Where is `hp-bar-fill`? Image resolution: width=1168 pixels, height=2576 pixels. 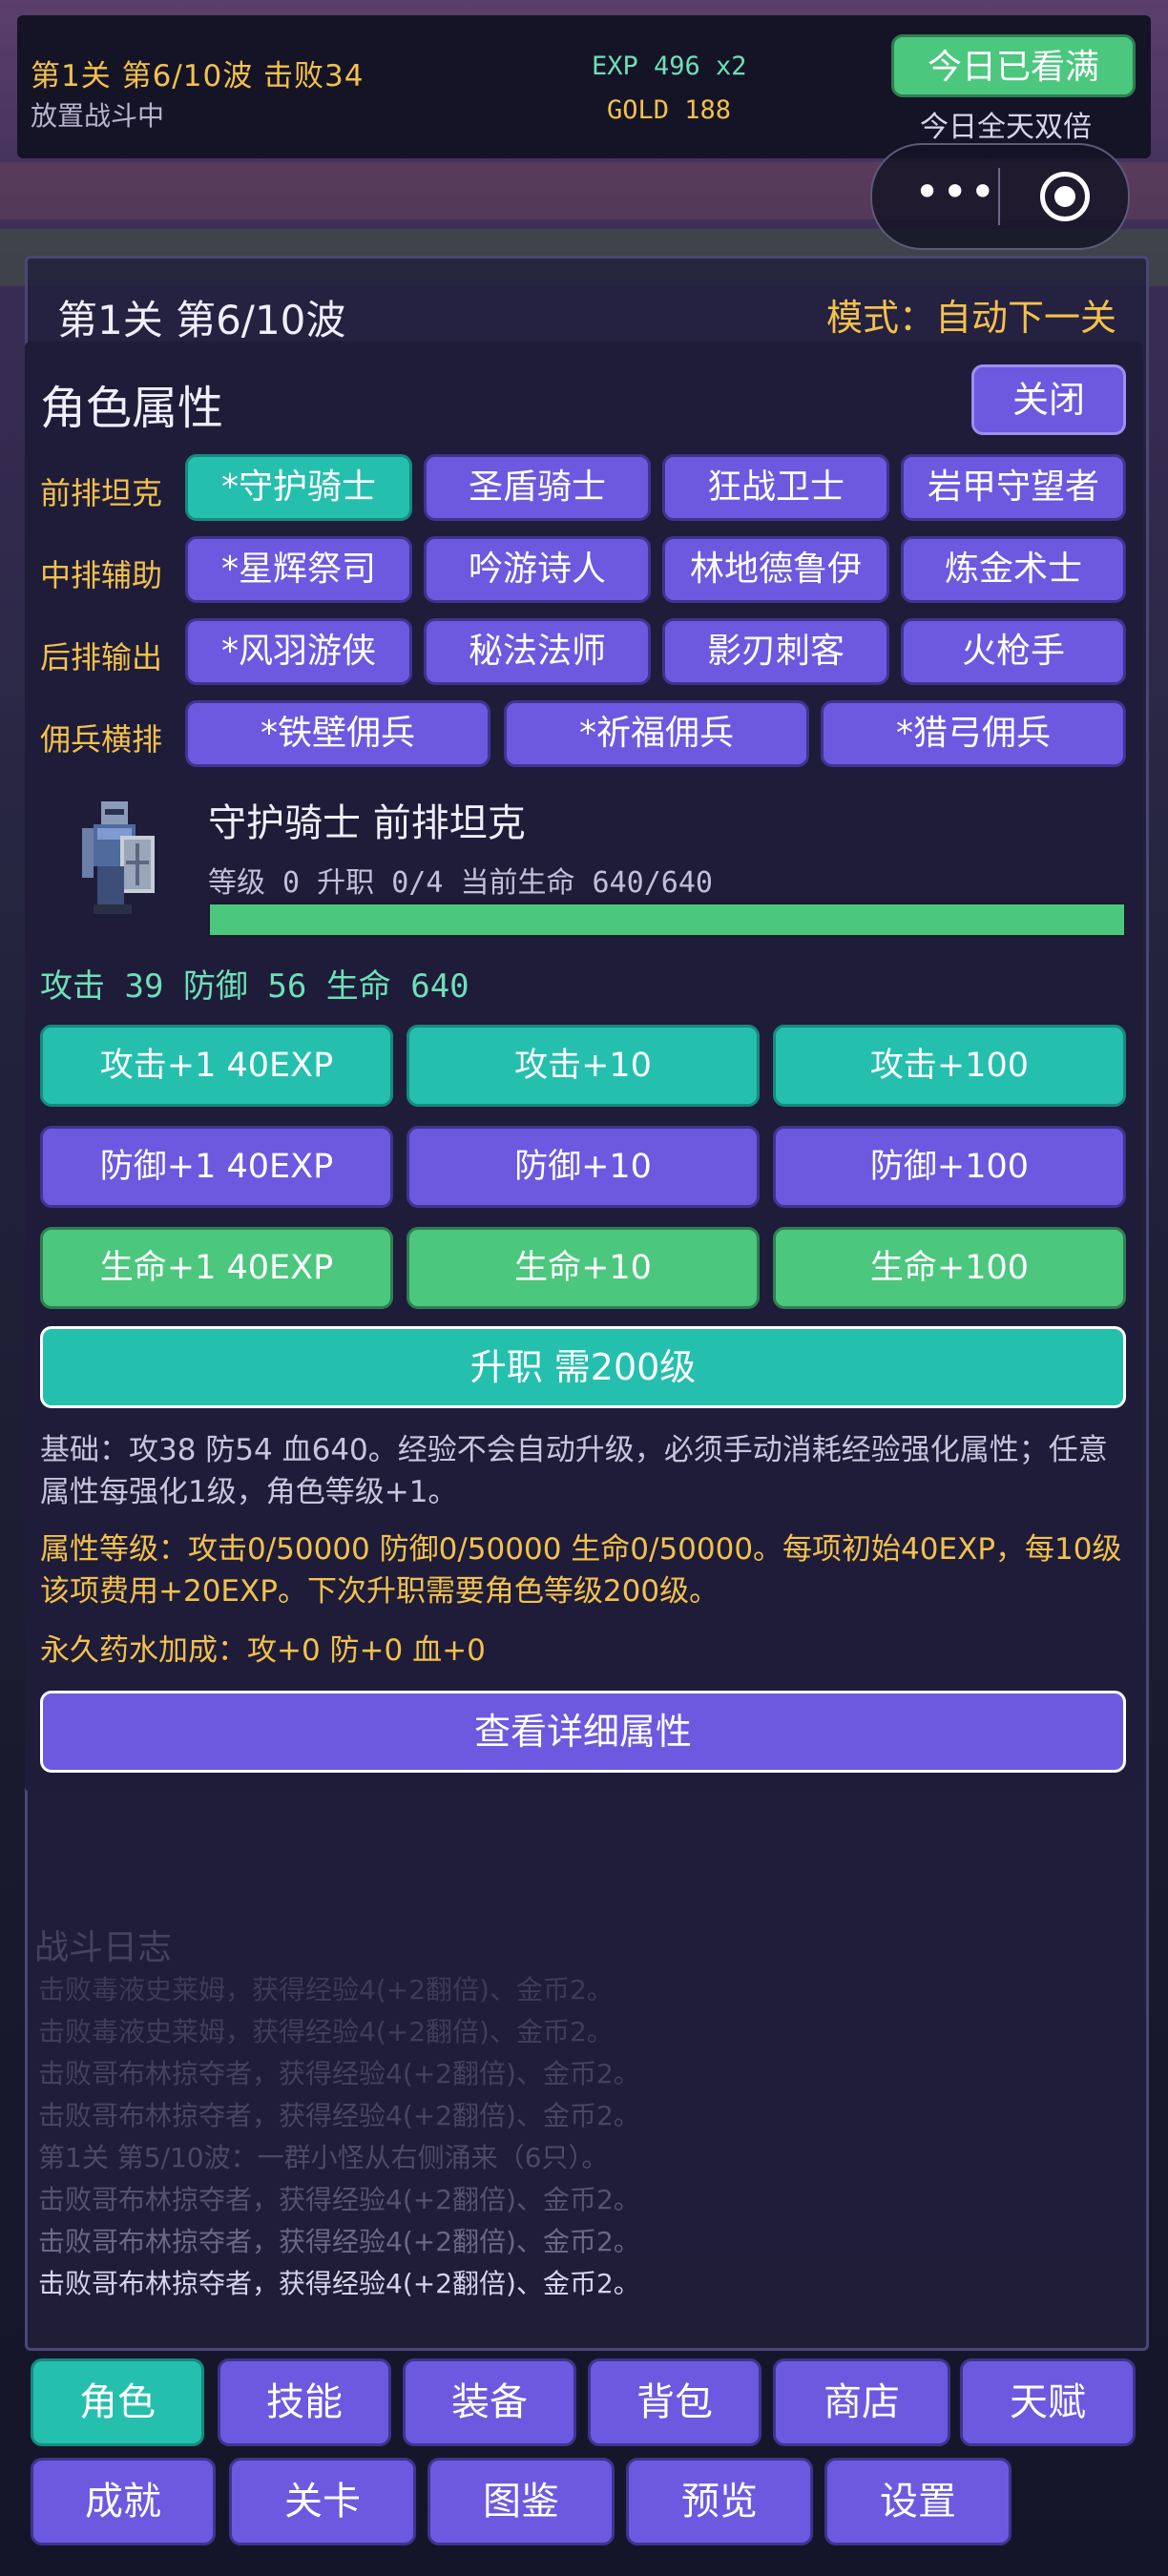 hp-bar-fill is located at coordinates (667, 919).